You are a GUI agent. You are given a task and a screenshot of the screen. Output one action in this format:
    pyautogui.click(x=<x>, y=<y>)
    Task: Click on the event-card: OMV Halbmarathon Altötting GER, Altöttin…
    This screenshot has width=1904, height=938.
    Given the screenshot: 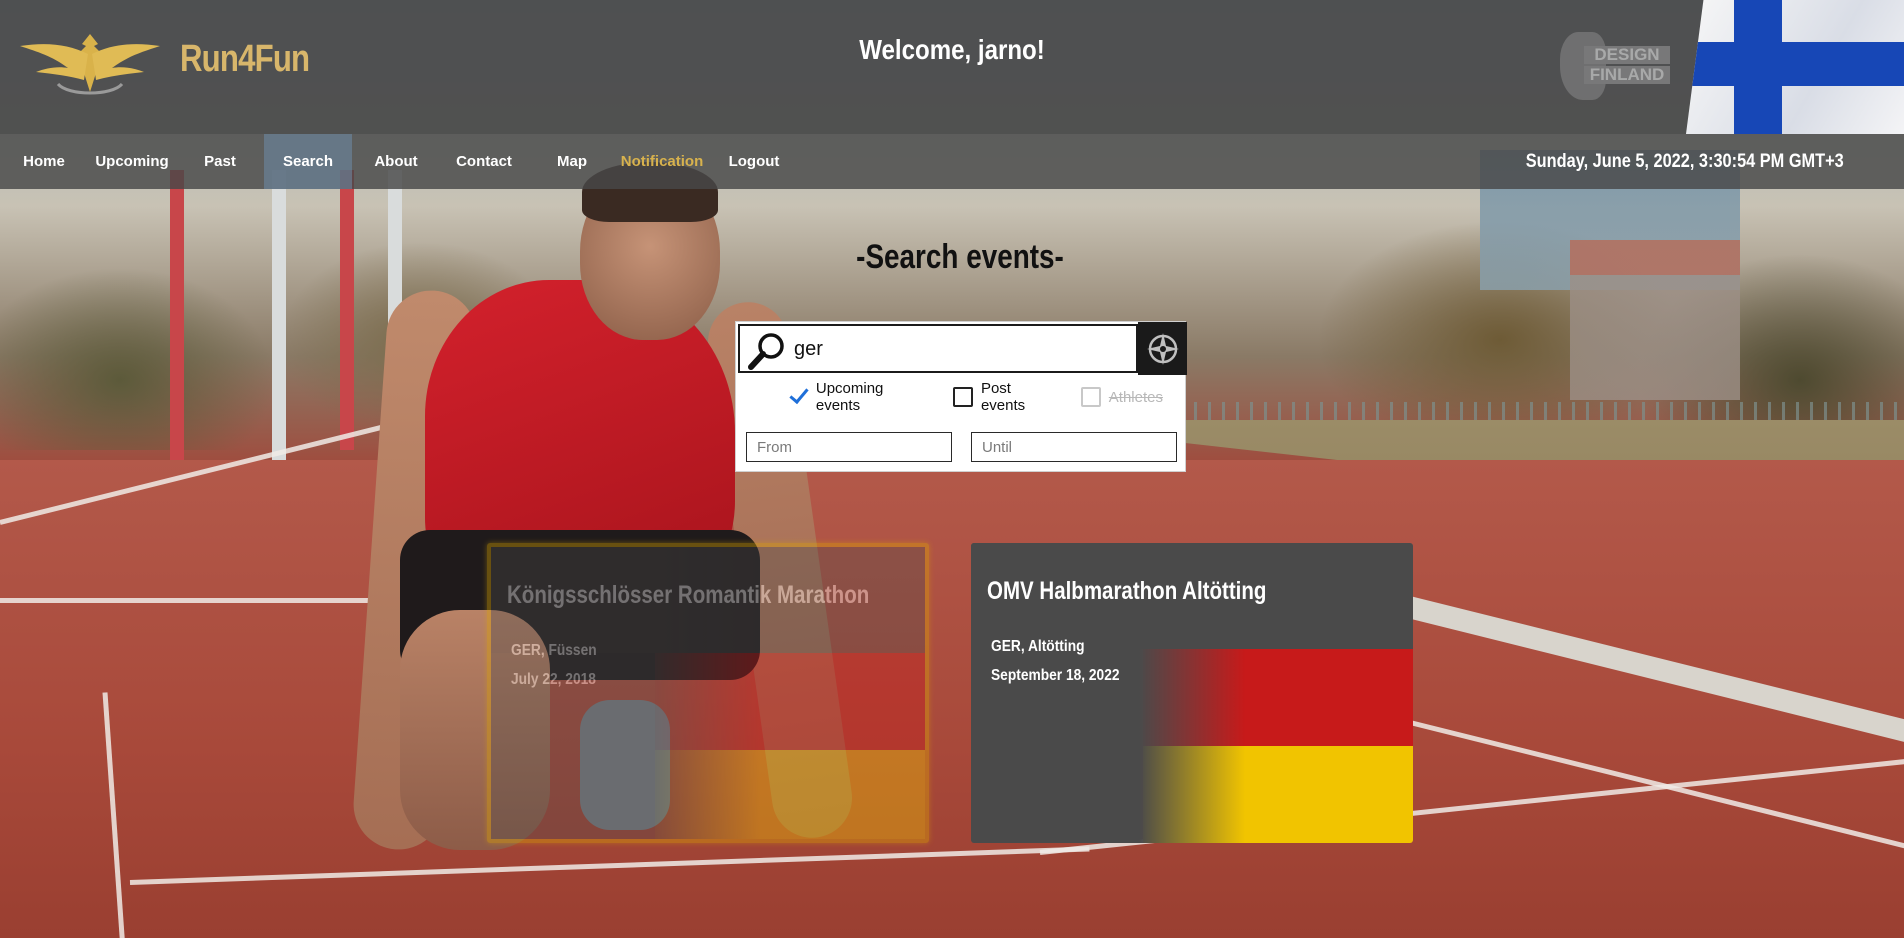 What is the action you would take?
    pyautogui.click(x=1192, y=693)
    